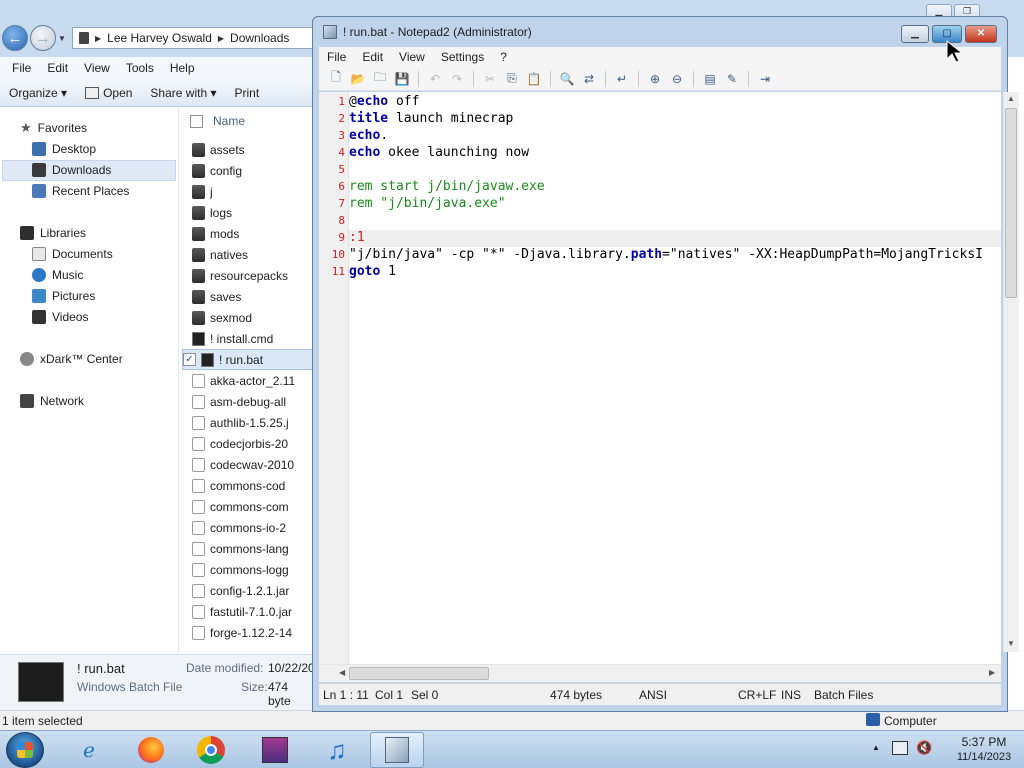  Describe the element at coordinates (984, 742) in the screenshot. I see `clock-time: 5:37 PM` at that location.